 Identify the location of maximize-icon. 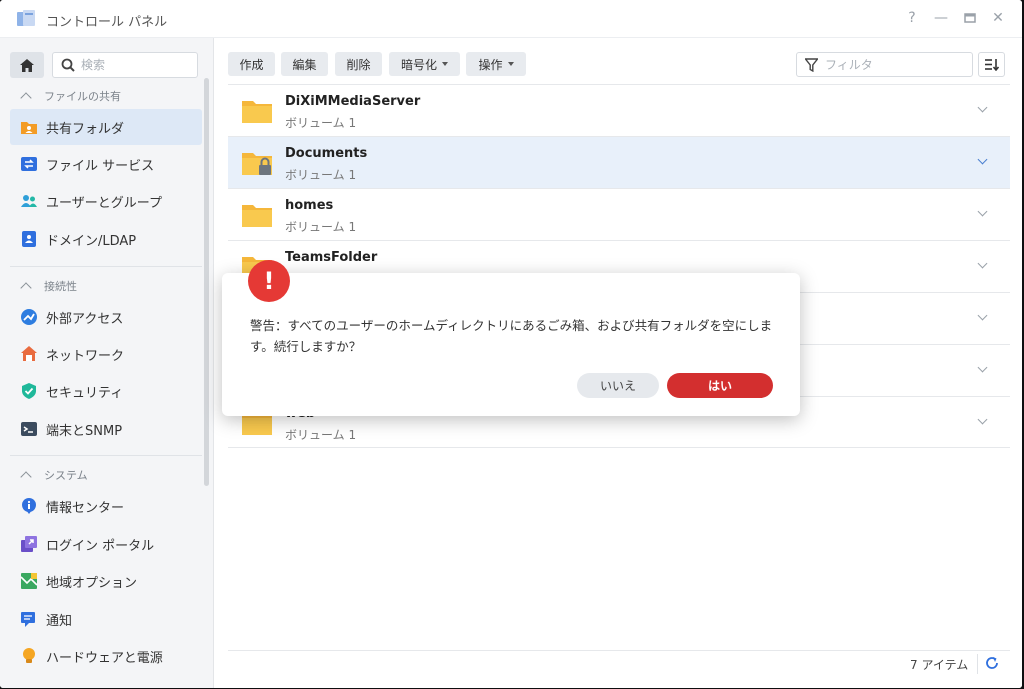
(970, 19).